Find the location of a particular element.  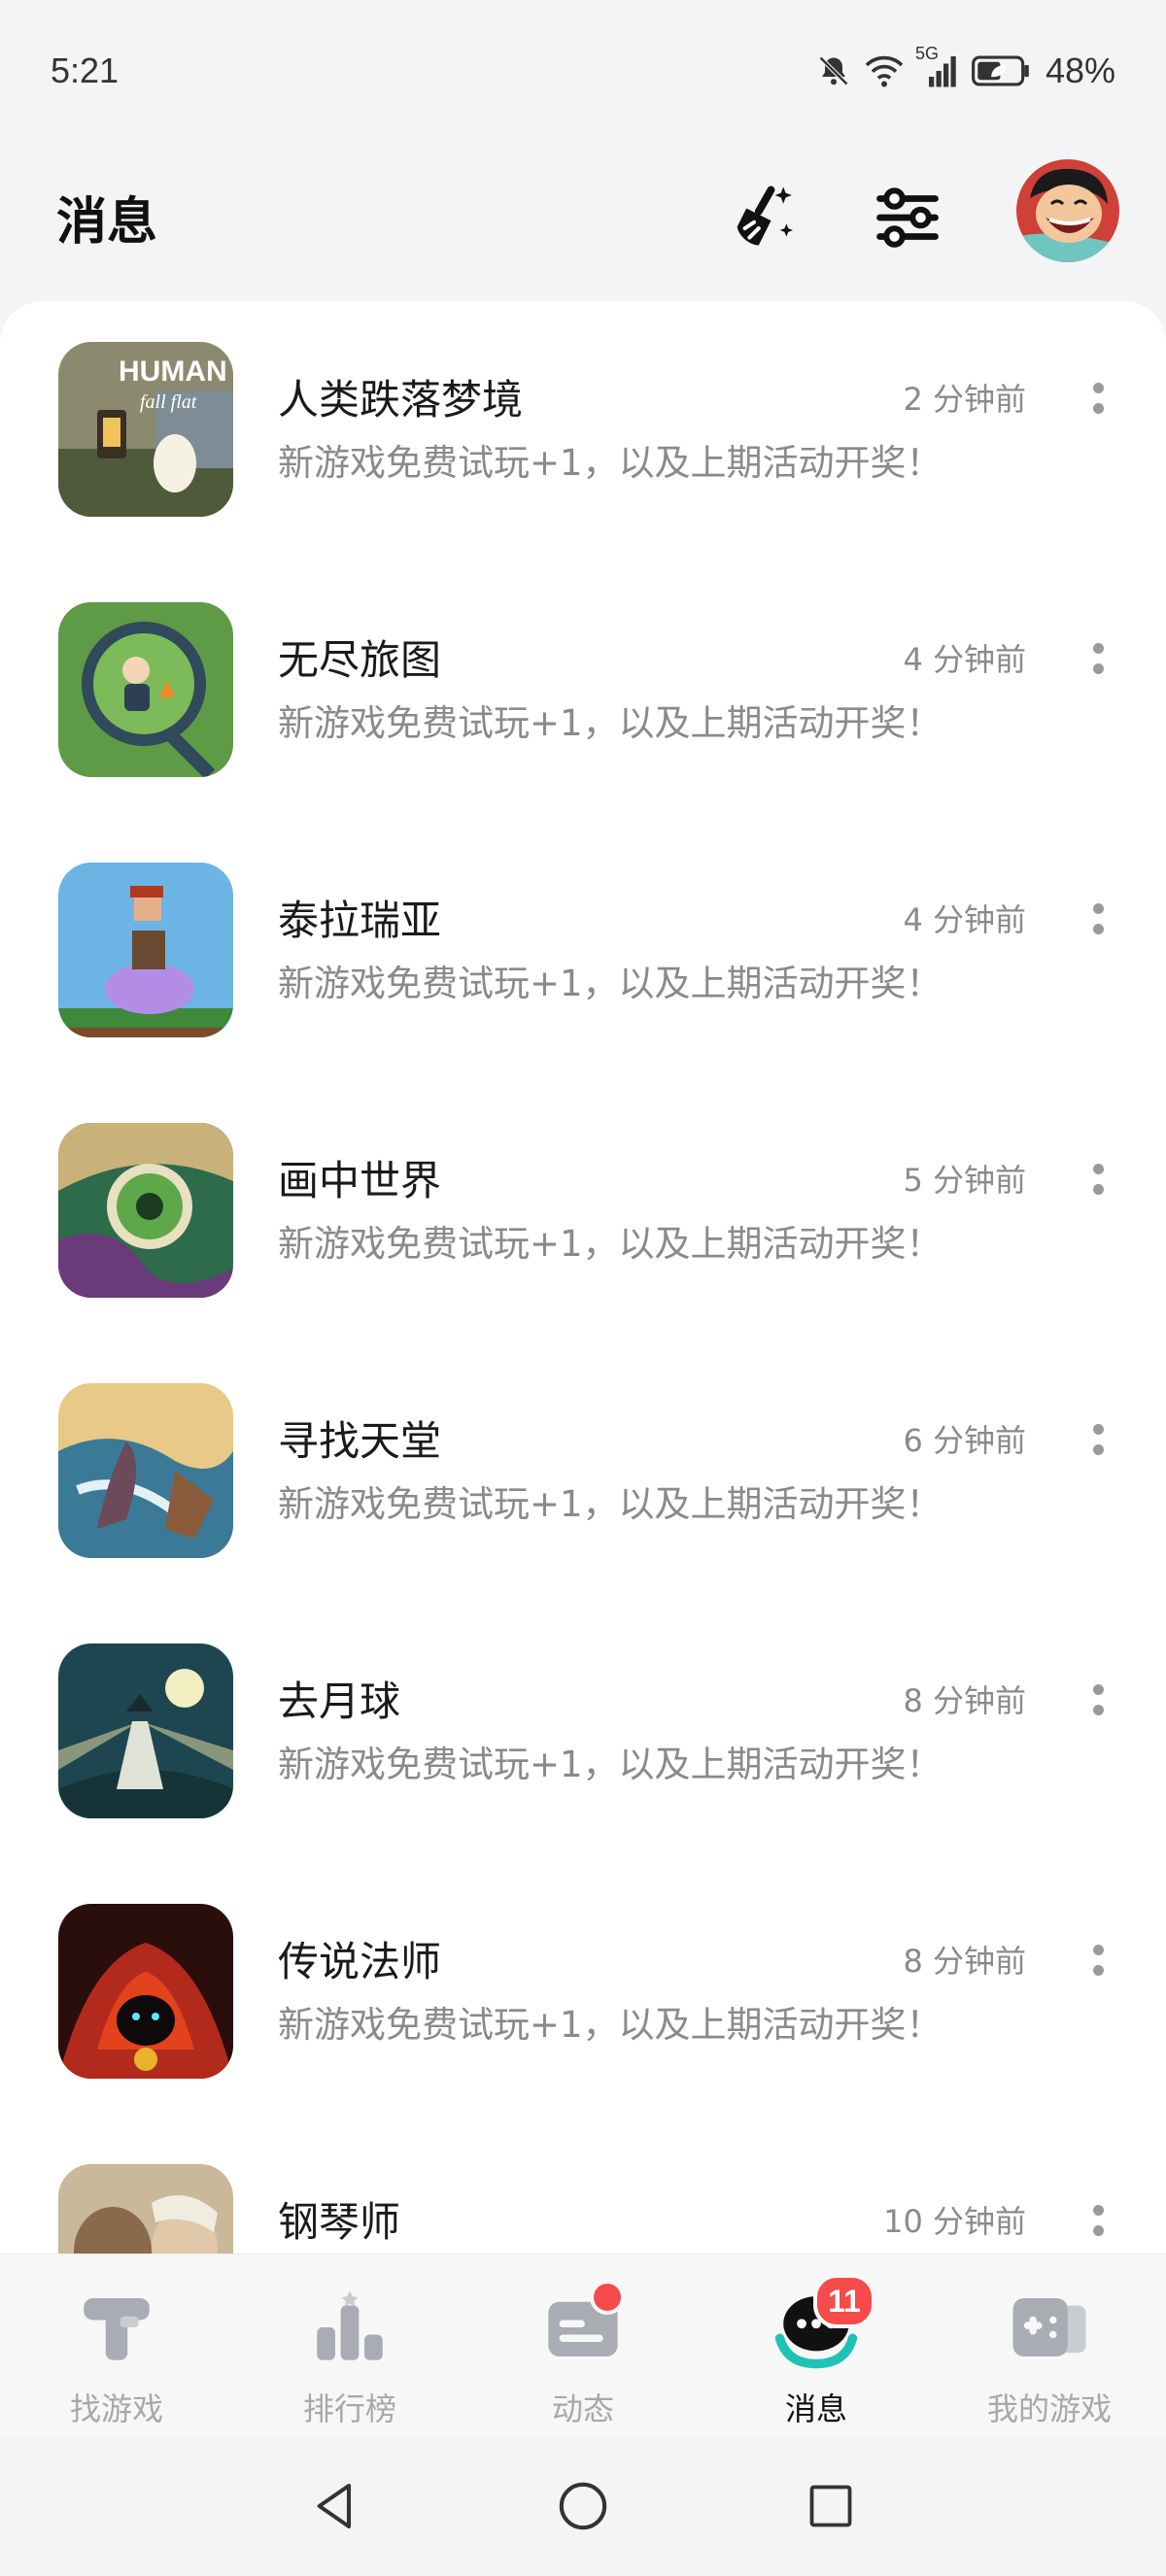

game-name: 传说法师 is located at coordinates (360, 1961).